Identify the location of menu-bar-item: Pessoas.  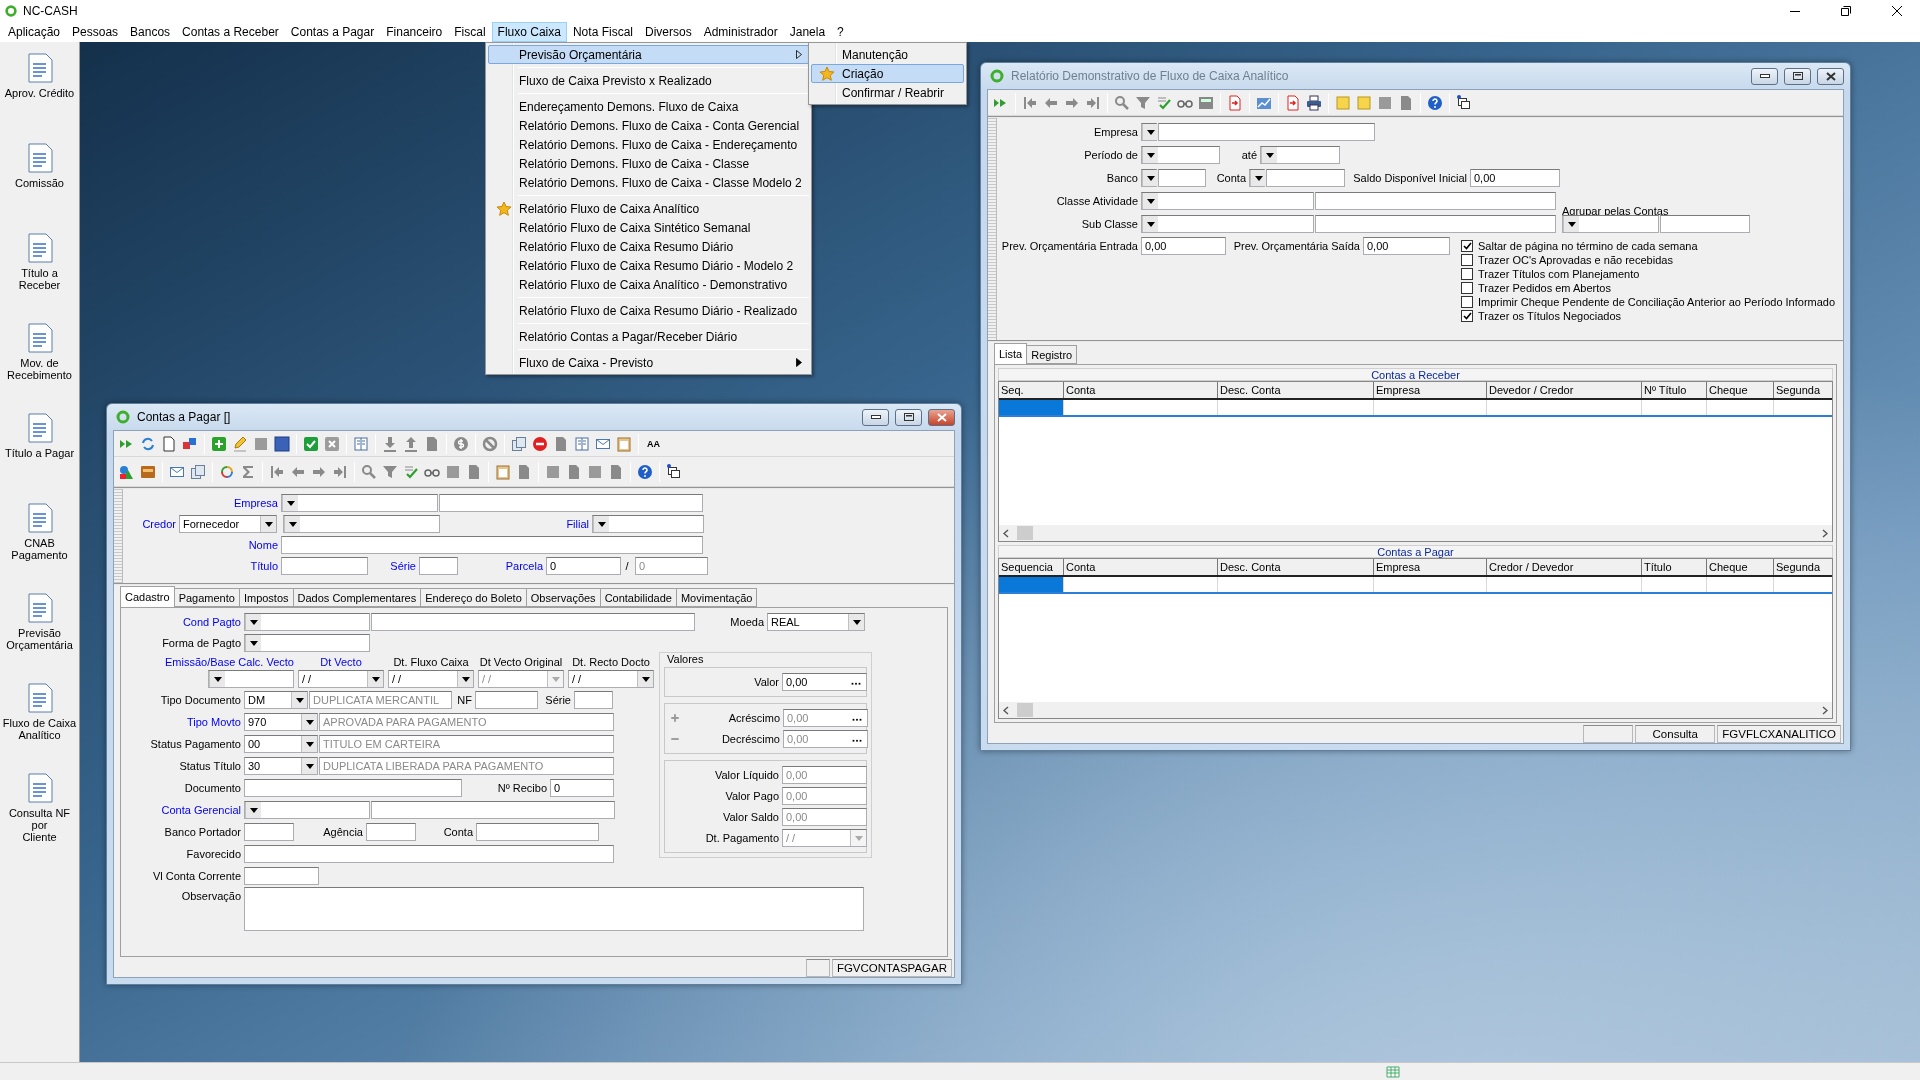
(95, 32).